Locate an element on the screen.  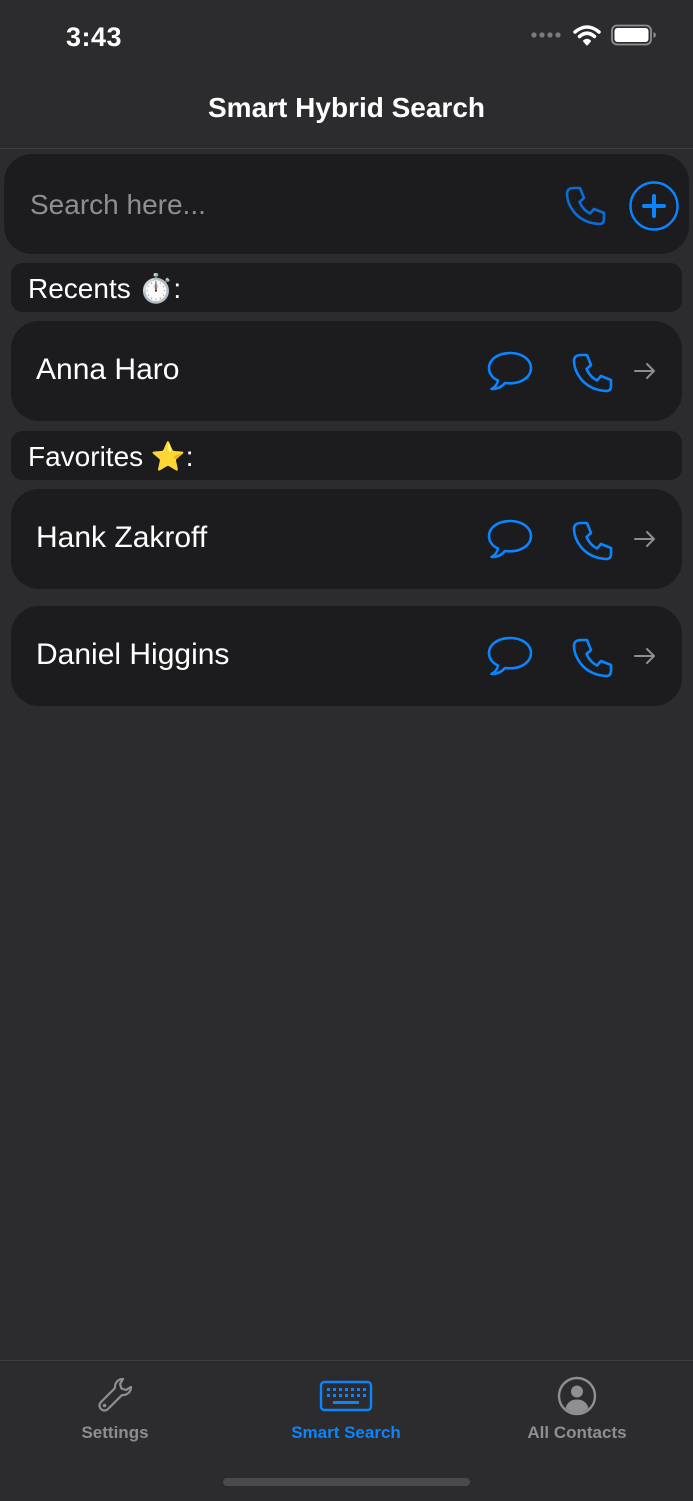
favorites-label: Favorites ⭐️: is located at coordinates (111, 456).